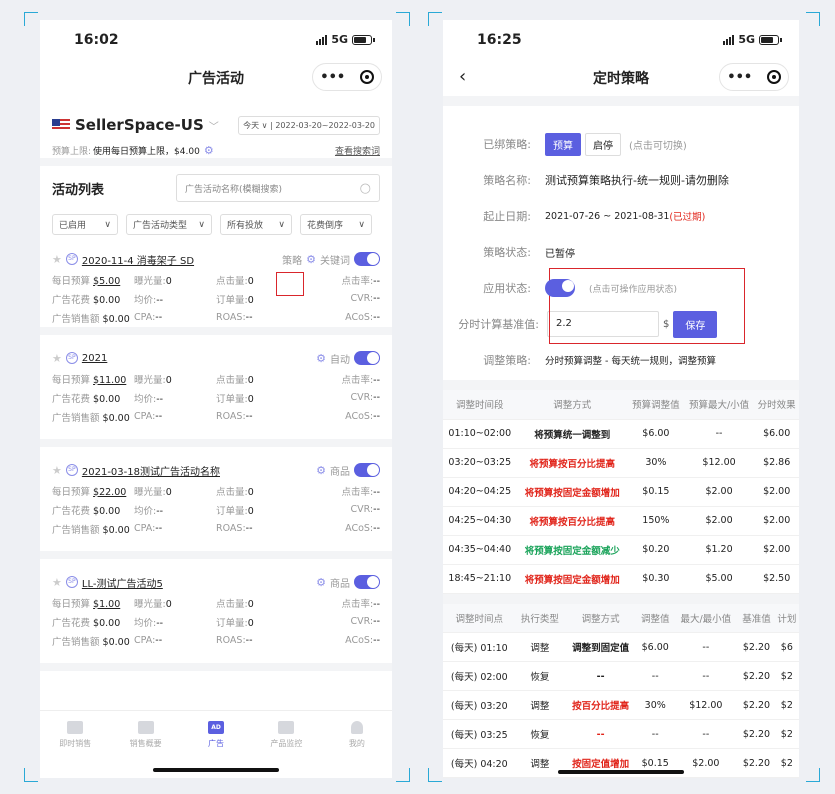  I want to click on search-box: 广告活动名称(模糊搜索) ○, so click(278, 188).